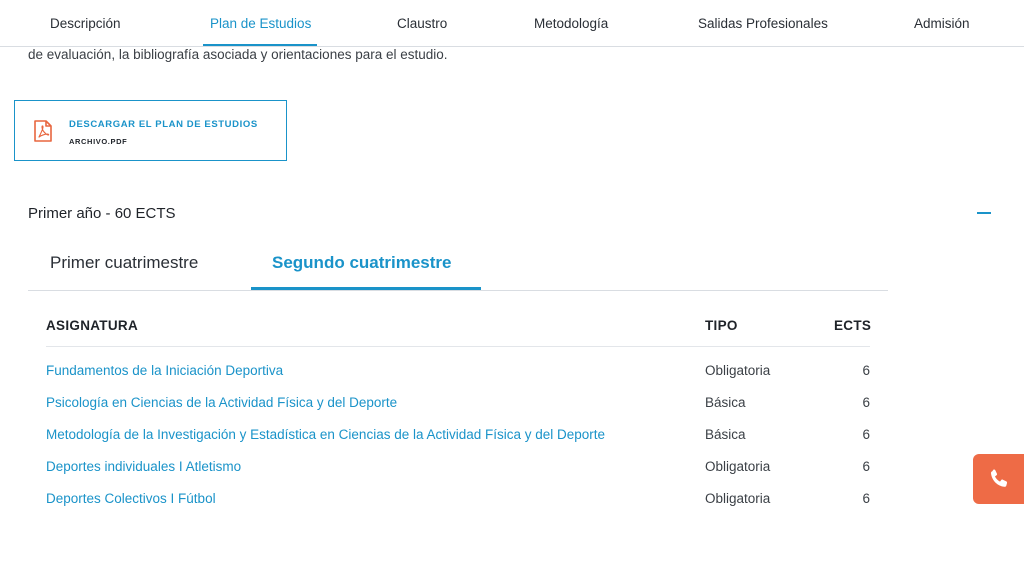  What do you see at coordinates (721, 325) in the screenshot?
I see `column-header-tipo: TIPO` at bounding box center [721, 325].